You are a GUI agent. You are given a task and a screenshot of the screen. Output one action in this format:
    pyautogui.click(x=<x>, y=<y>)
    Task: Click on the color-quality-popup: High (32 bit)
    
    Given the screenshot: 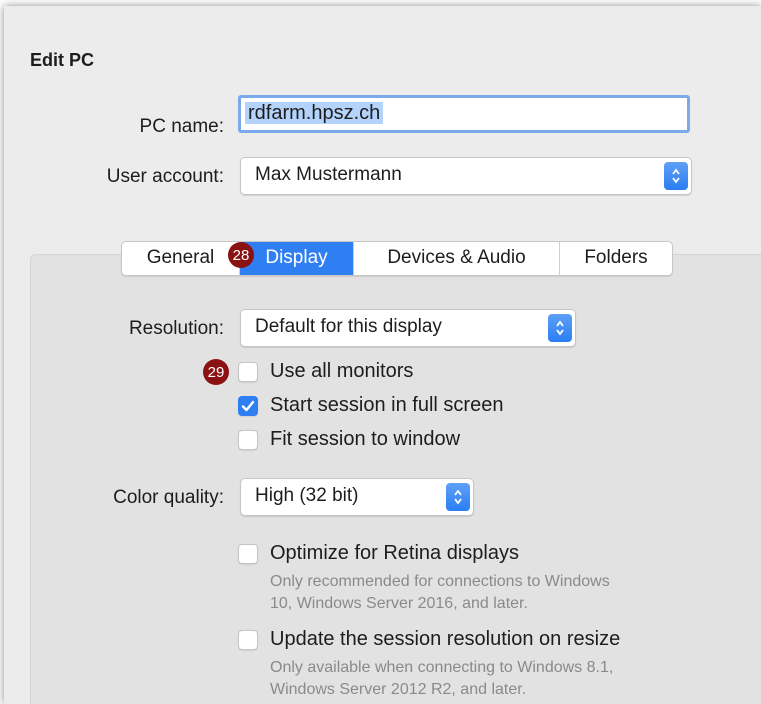 What is the action you would take?
    pyautogui.click(x=357, y=497)
    